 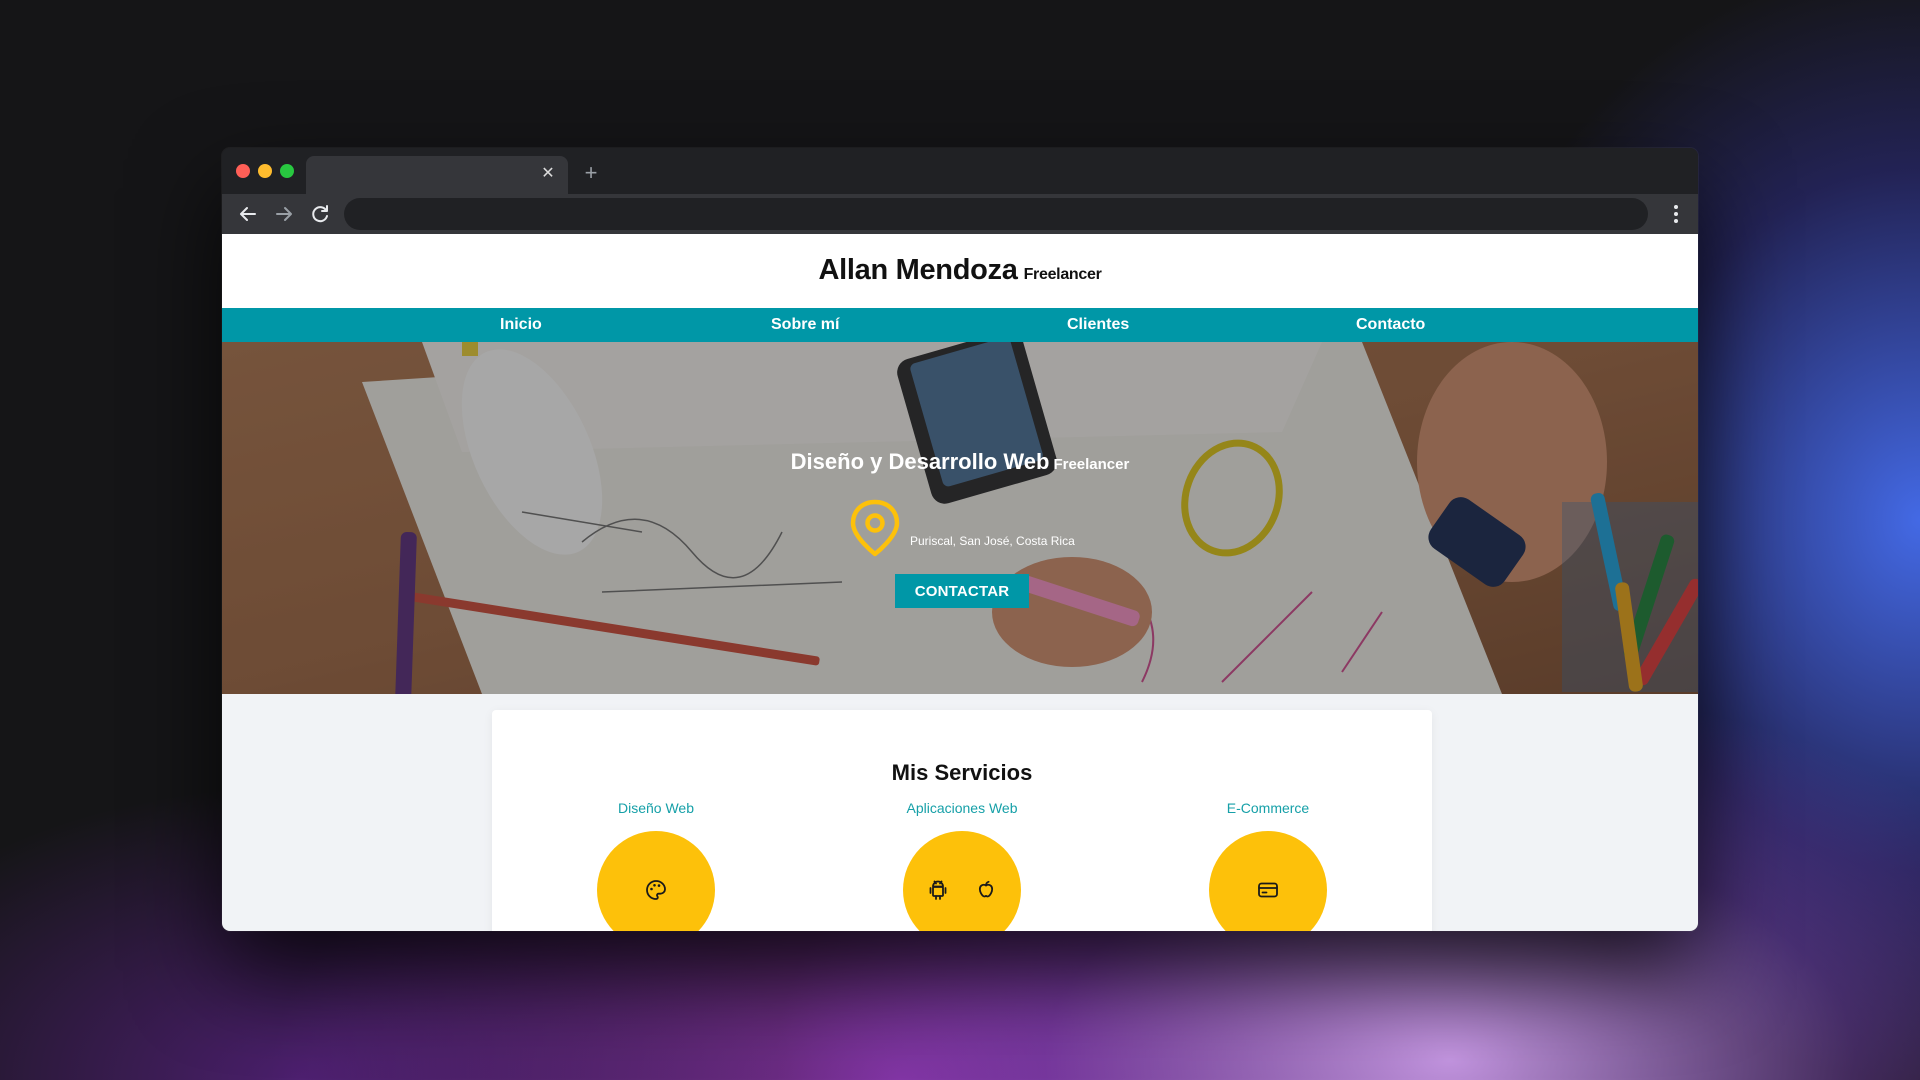 What do you see at coordinates (962, 591) in the screenshot?
I see `contactar-button: CONTACTAR` at bounding box center [962, 591].